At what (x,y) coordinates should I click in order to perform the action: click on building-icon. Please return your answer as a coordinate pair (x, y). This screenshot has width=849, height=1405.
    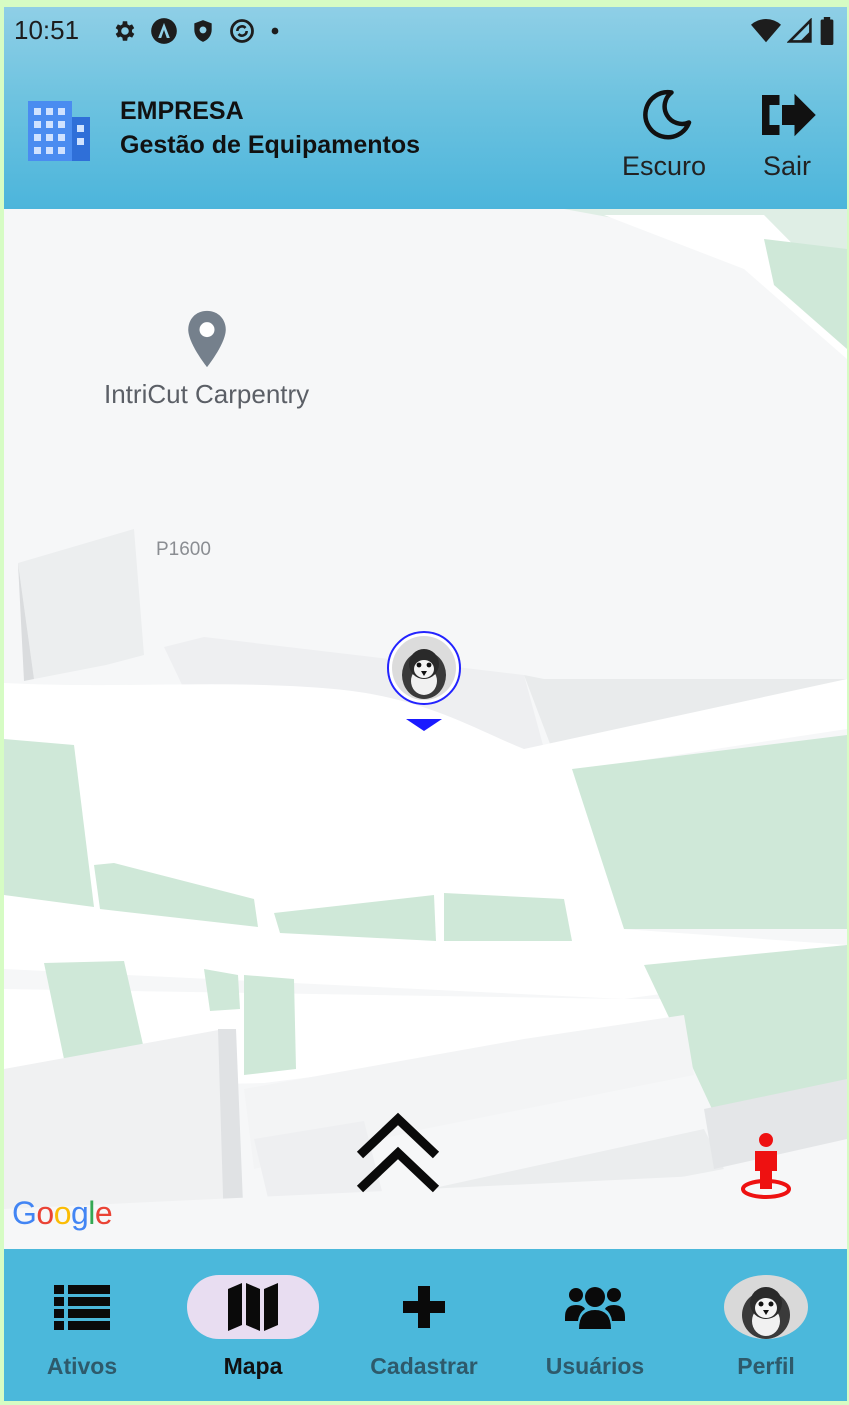
    Looking at the image, I should click on (59, 131).